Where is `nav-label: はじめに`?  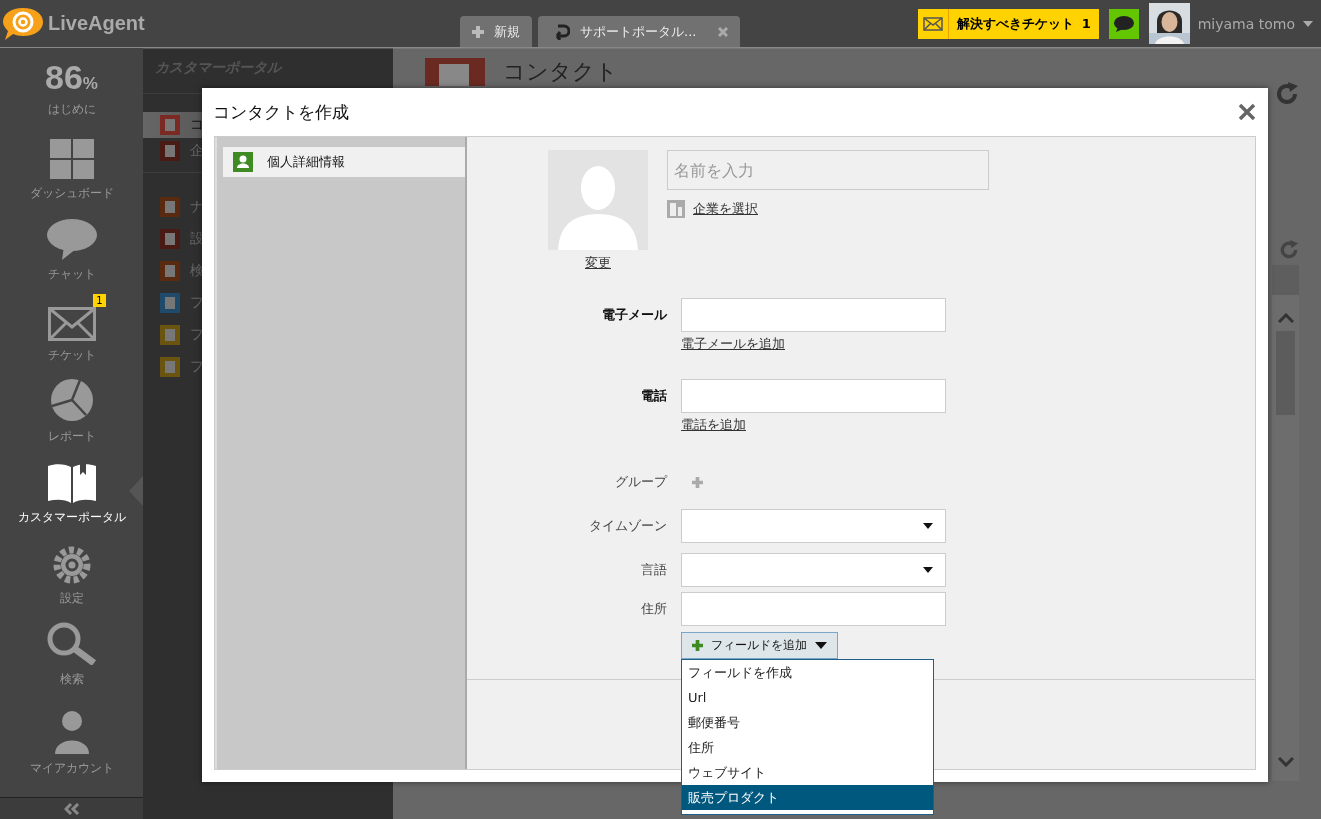 nav-label: はじめに is located at coordinates (71, 109).